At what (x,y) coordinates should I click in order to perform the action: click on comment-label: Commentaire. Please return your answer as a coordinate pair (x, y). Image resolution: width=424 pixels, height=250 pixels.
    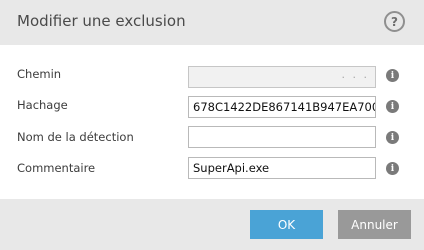
    Looking at the image, I should click on (56, 168).